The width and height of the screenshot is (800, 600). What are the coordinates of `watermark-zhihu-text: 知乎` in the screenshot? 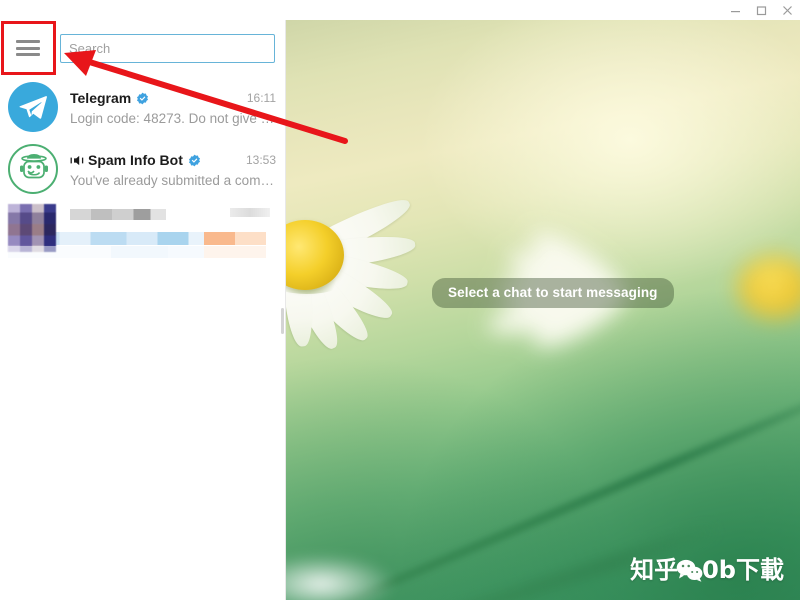 It's located at (654, 570).